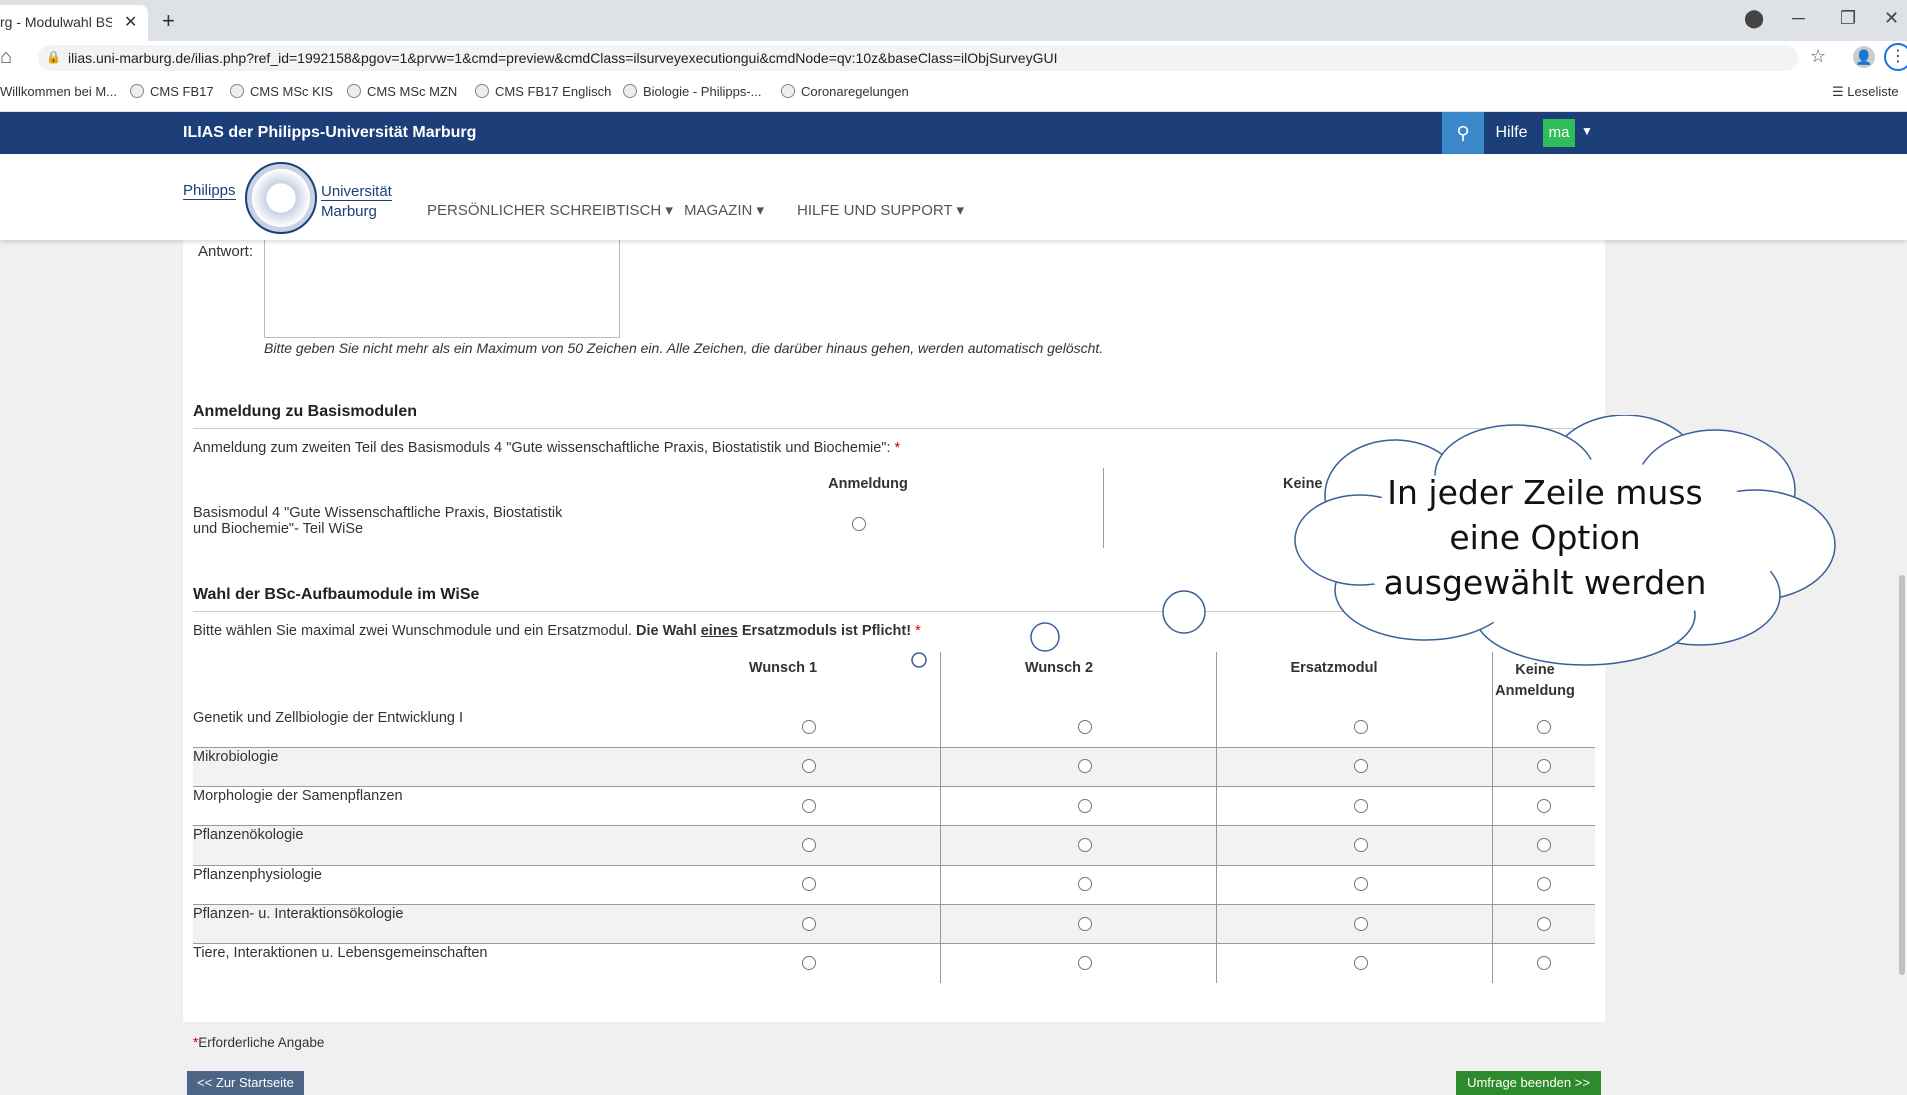 Image resolution: width=1907 pixels, height=1095 pixels. I want to click on callout-line: ausgewählt werden, so click(1545, 582).